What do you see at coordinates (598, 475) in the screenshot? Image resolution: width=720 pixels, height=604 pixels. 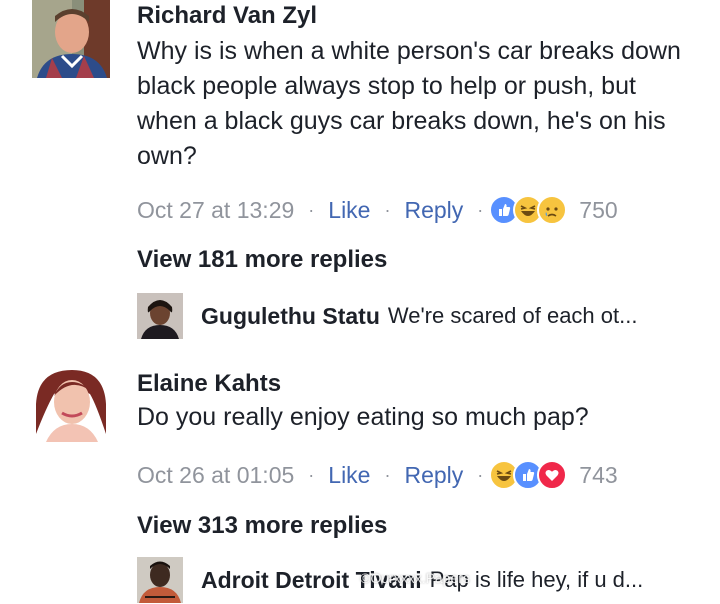 I see `reaction-count: 743` at bounding box center [598, 475].